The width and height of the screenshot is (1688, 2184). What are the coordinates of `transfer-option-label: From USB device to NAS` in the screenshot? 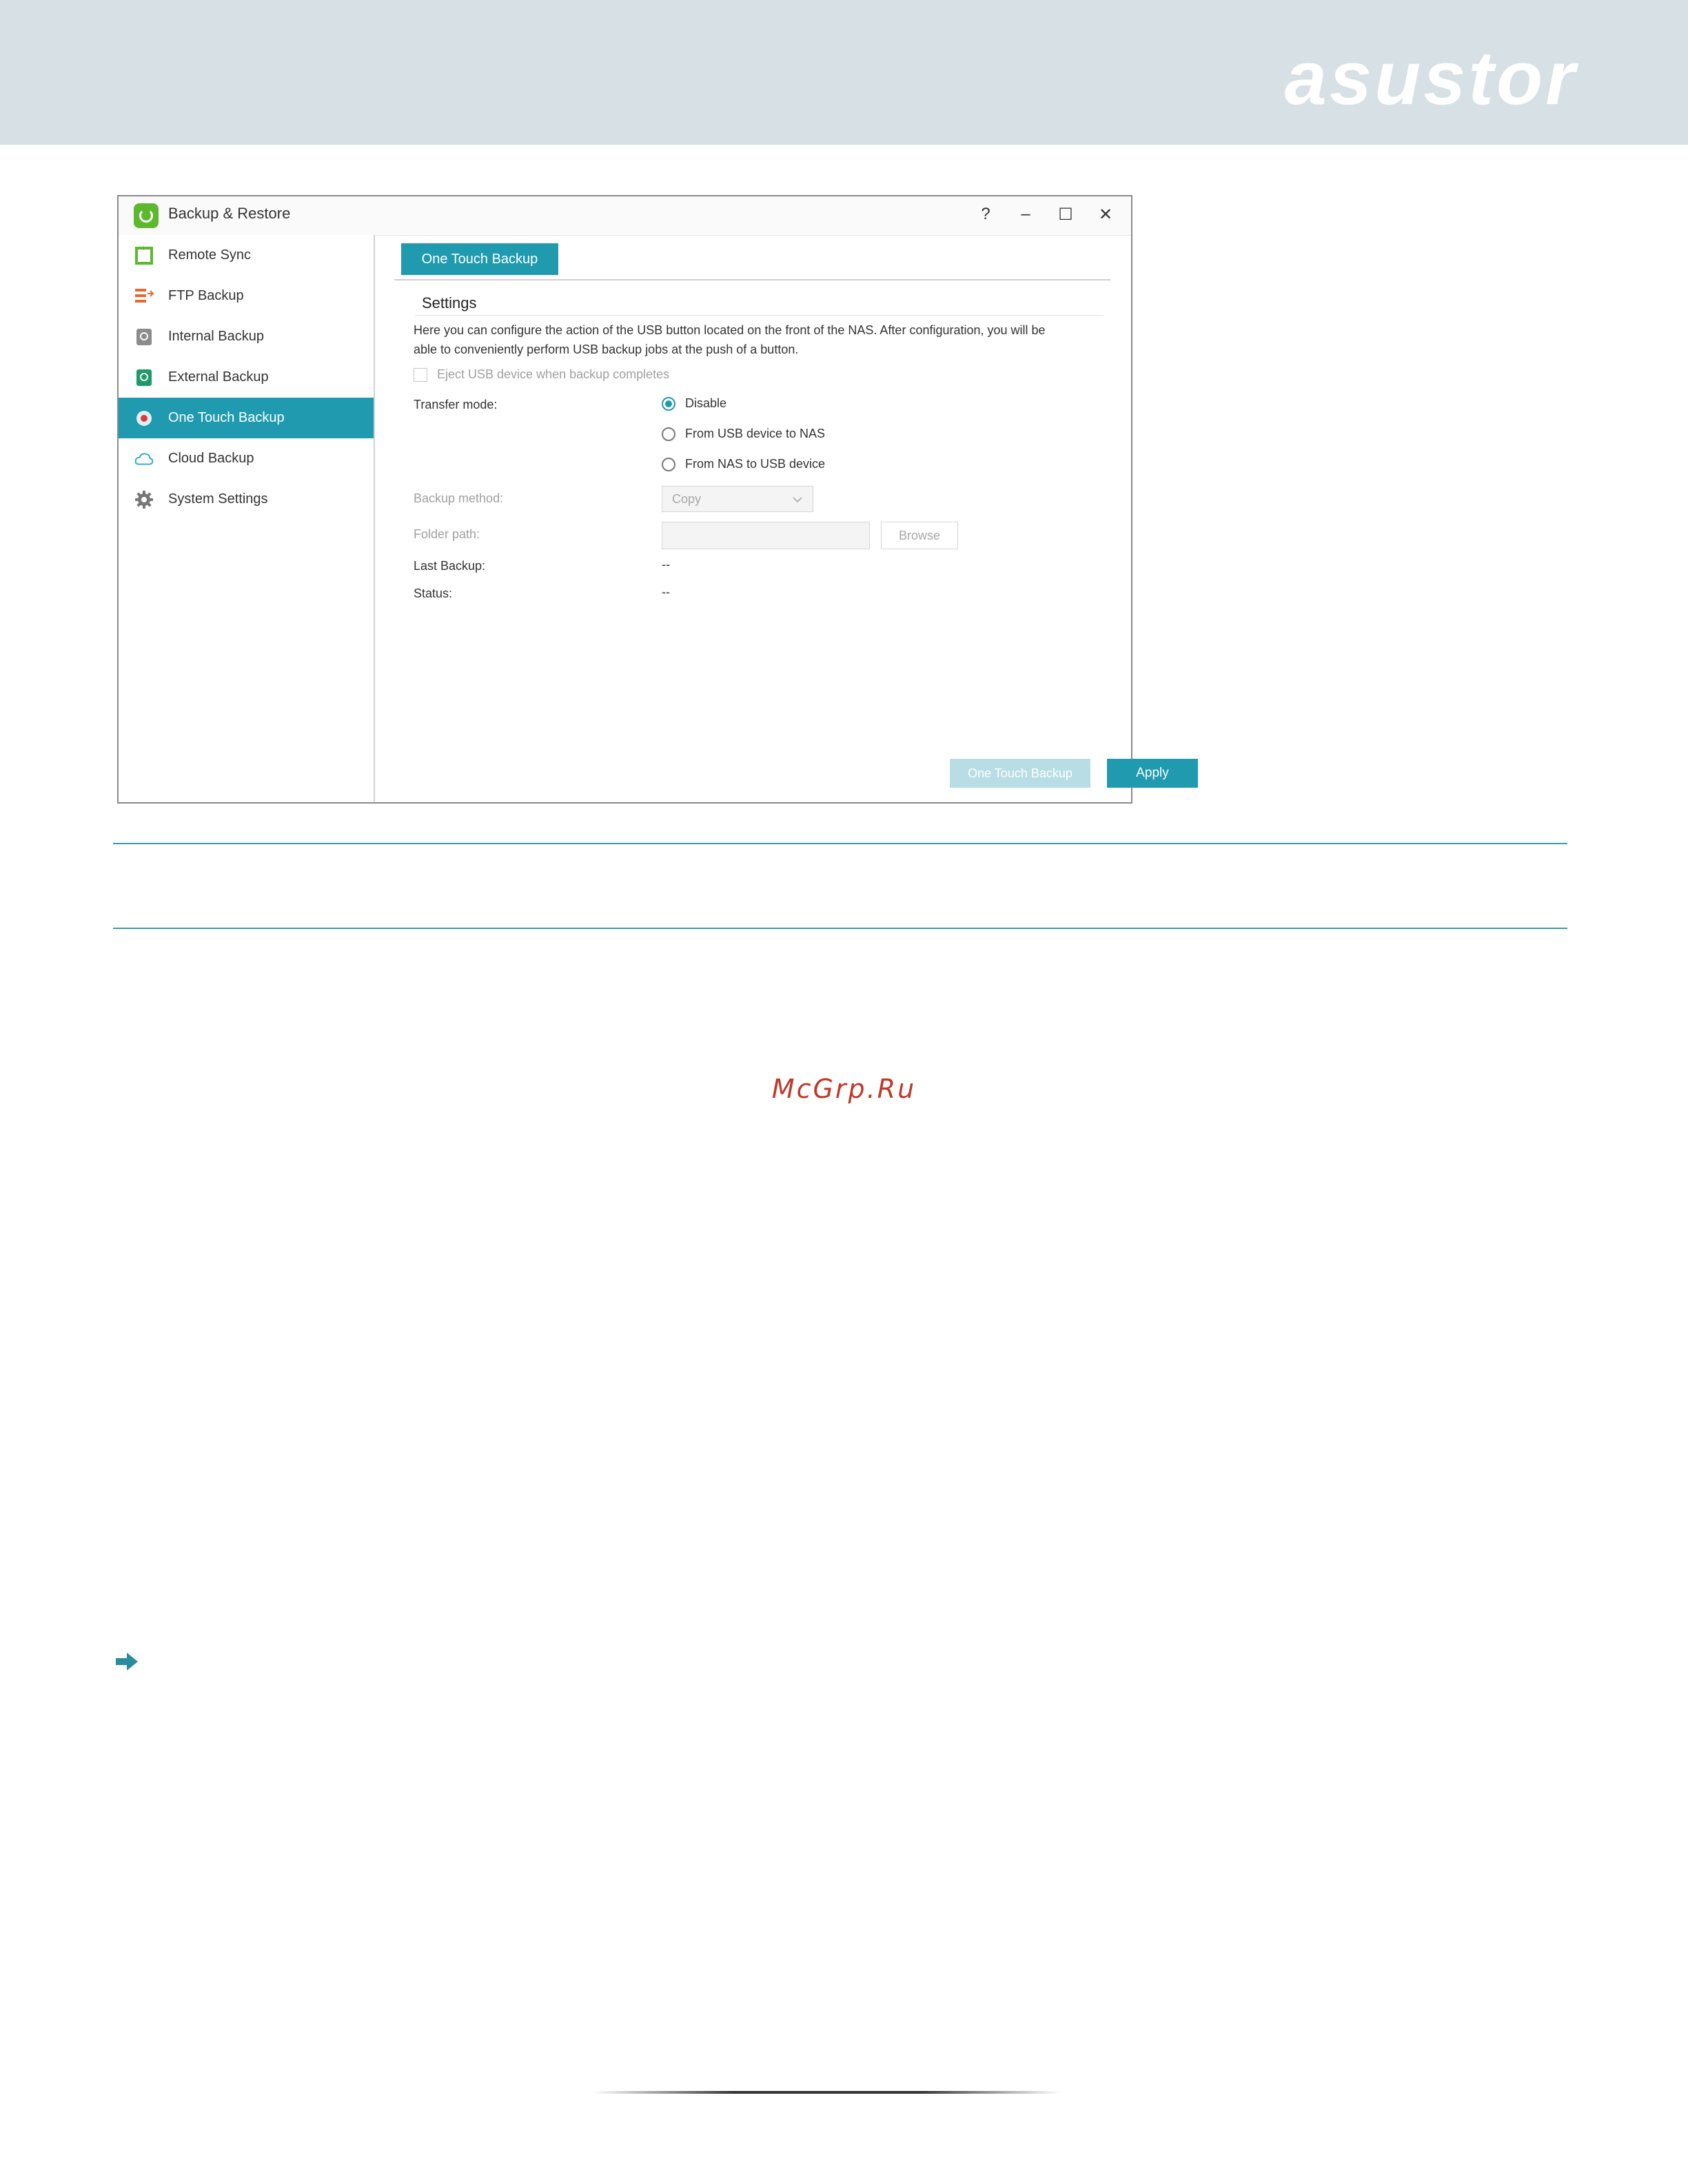 It's located at (755, 433).